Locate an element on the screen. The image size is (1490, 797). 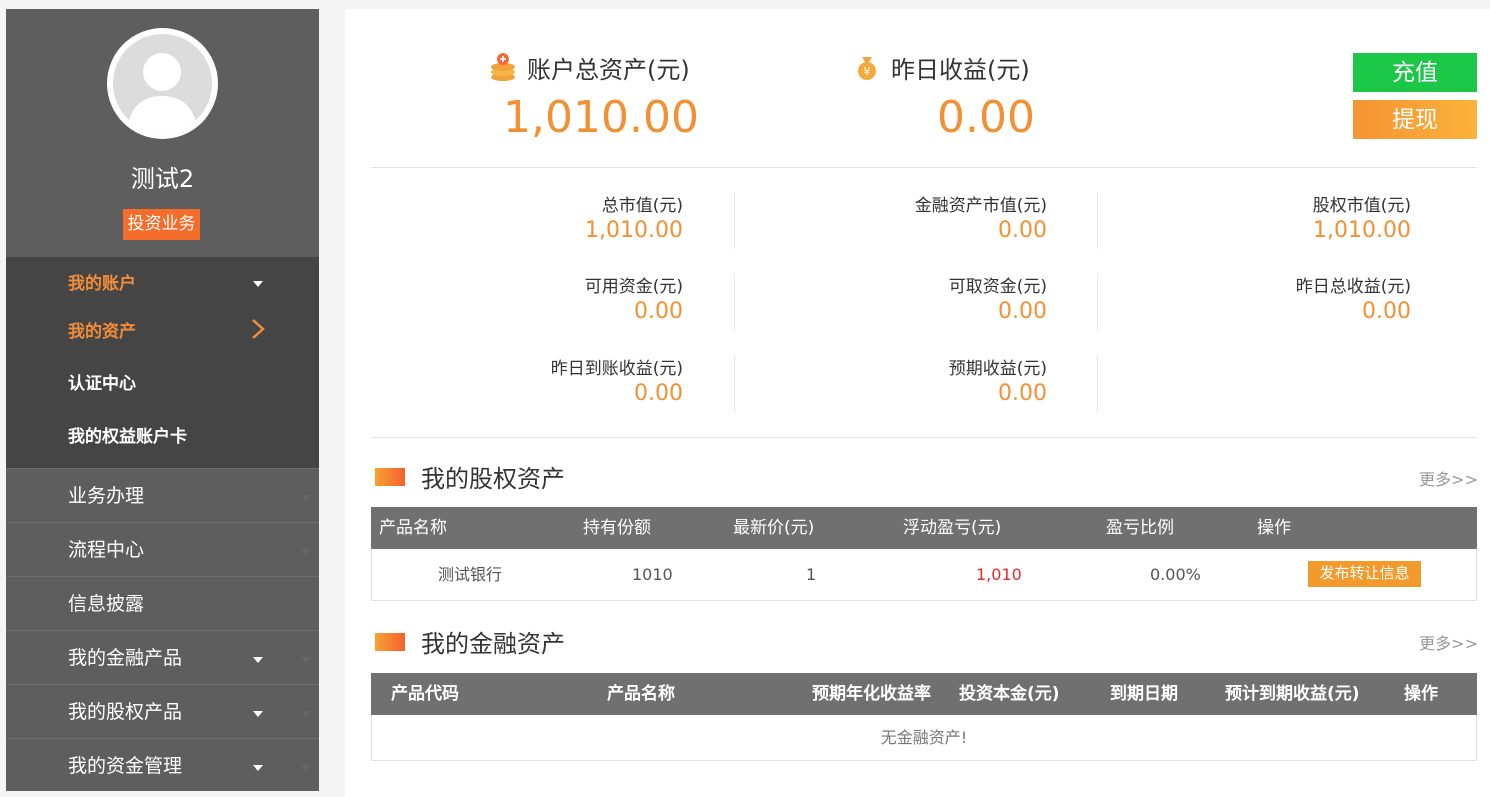
column-header: 浮动盈亏(元) is located at coordinates (952, 528).